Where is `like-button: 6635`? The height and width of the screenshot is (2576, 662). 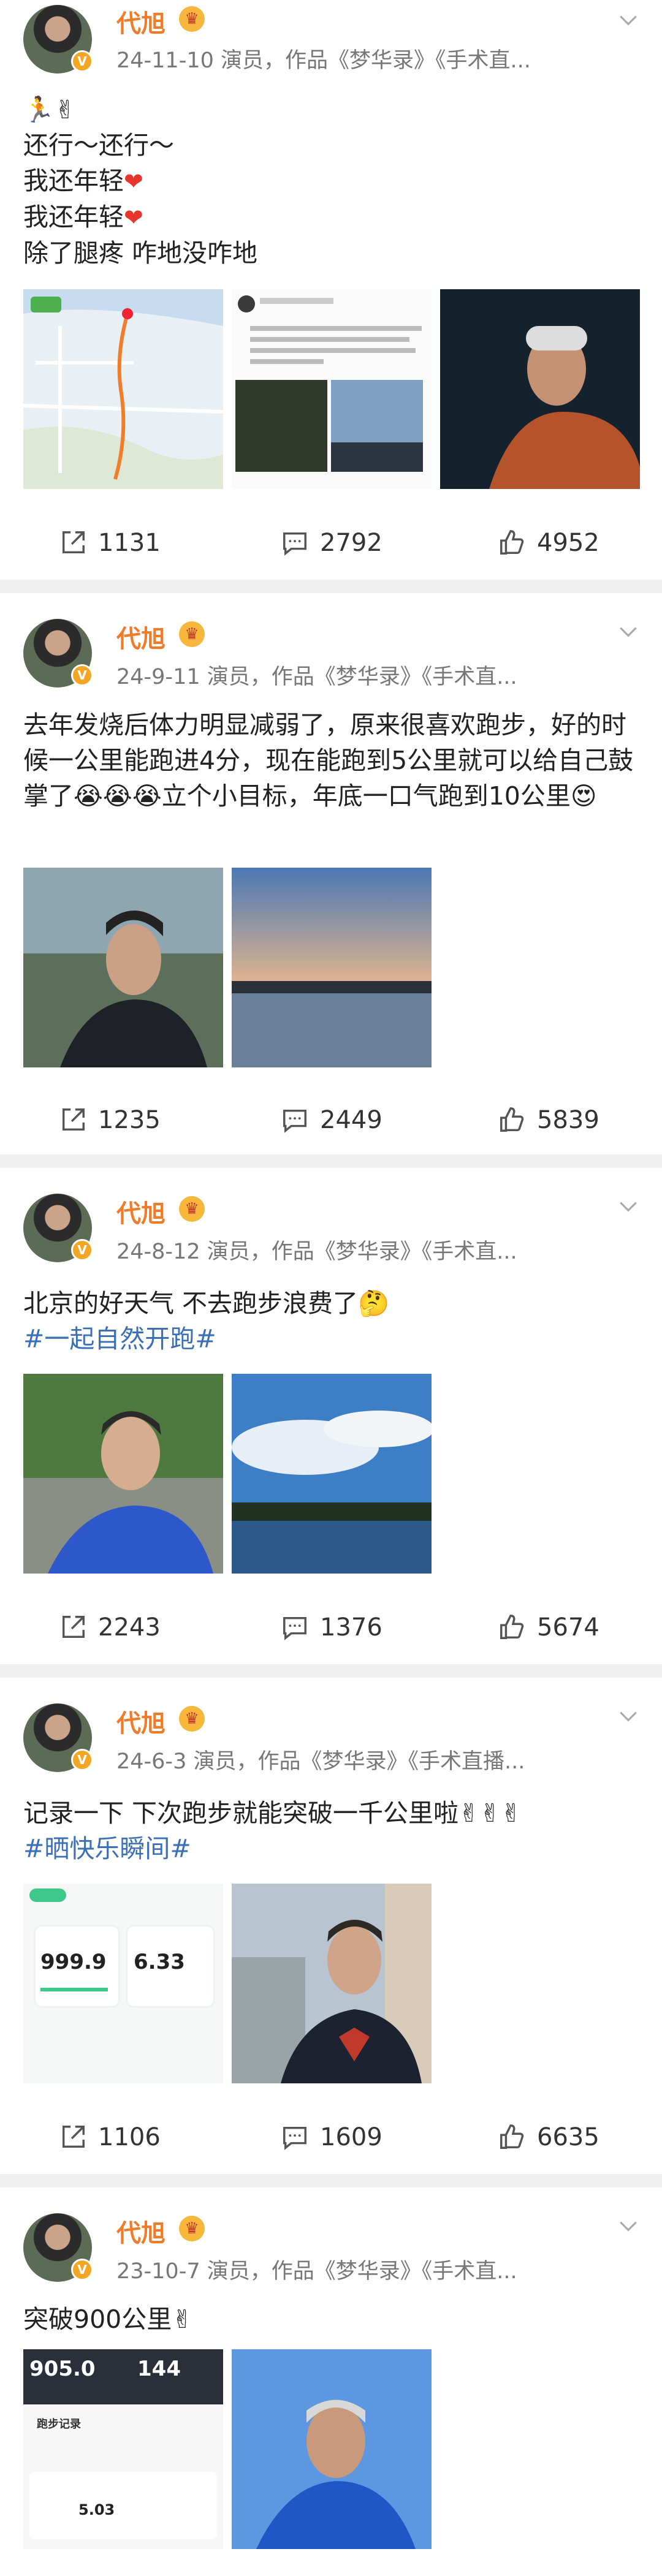 like-button: 6635 is located at coordinates (548, 2137).